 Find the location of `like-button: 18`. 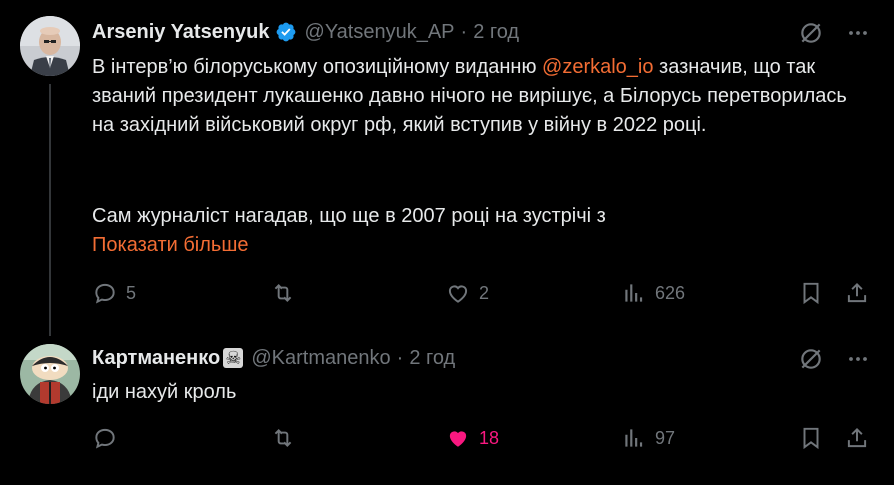

like-button: 18 is located at coordinates (472, 438).